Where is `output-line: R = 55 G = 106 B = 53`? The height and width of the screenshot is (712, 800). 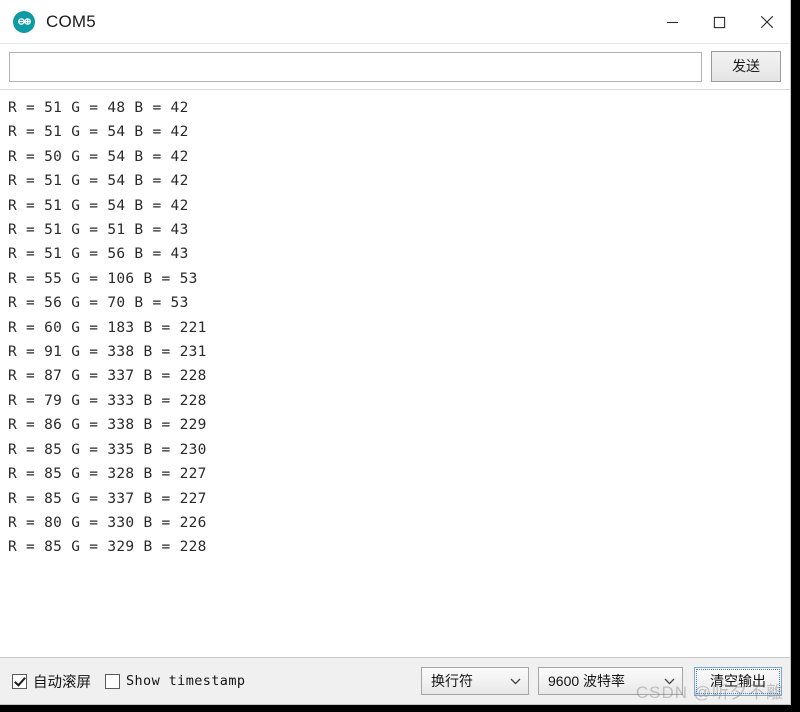 output-line: R = 55 G = 106 B = 53 is located at coordinates (103, 278).